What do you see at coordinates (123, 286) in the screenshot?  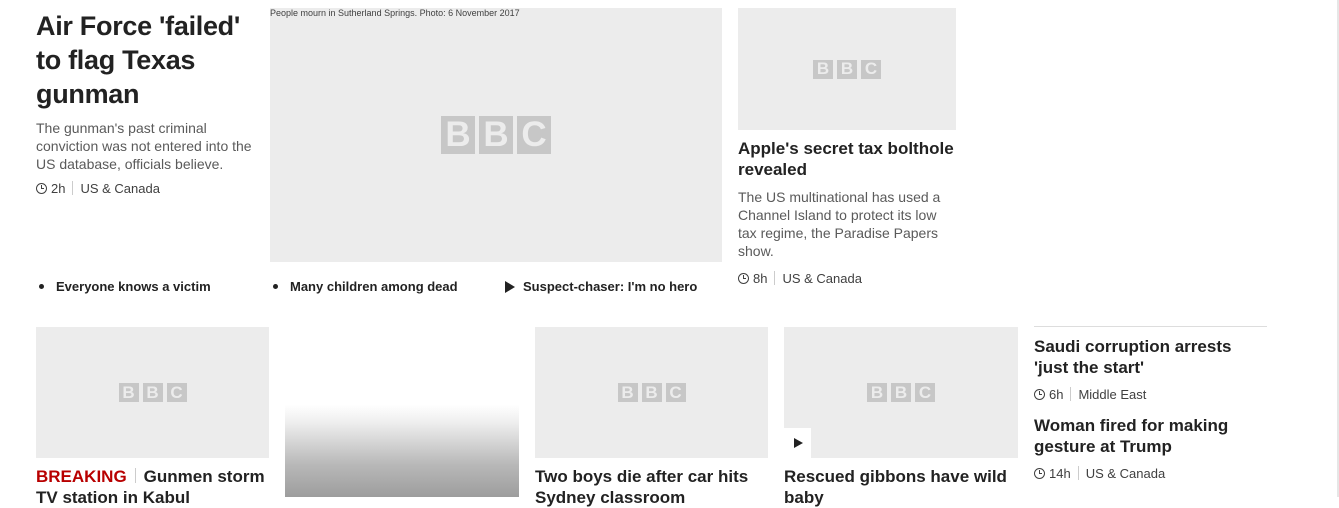 I see `related-link-victim: Everyone knows a victim` at bounding box center [123, 286].